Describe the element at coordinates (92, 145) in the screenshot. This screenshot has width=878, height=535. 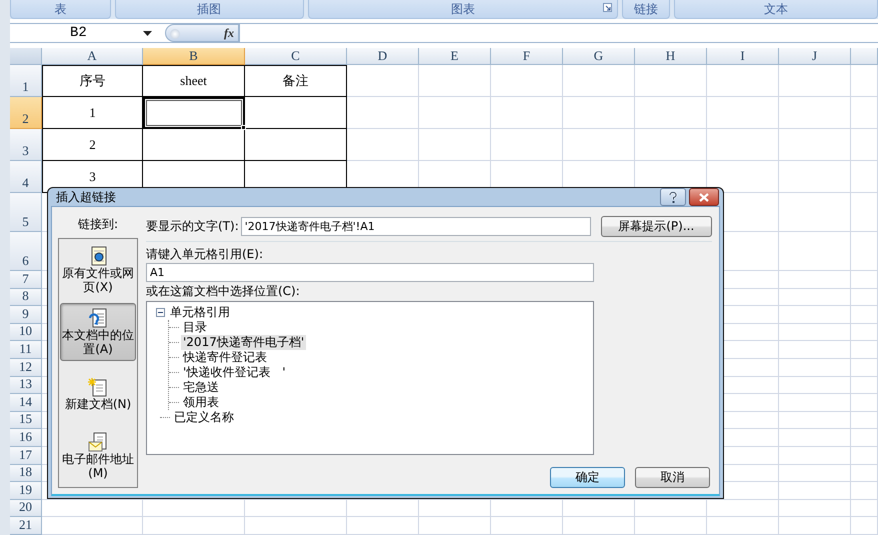
I see `table-cell: 2` at that location.